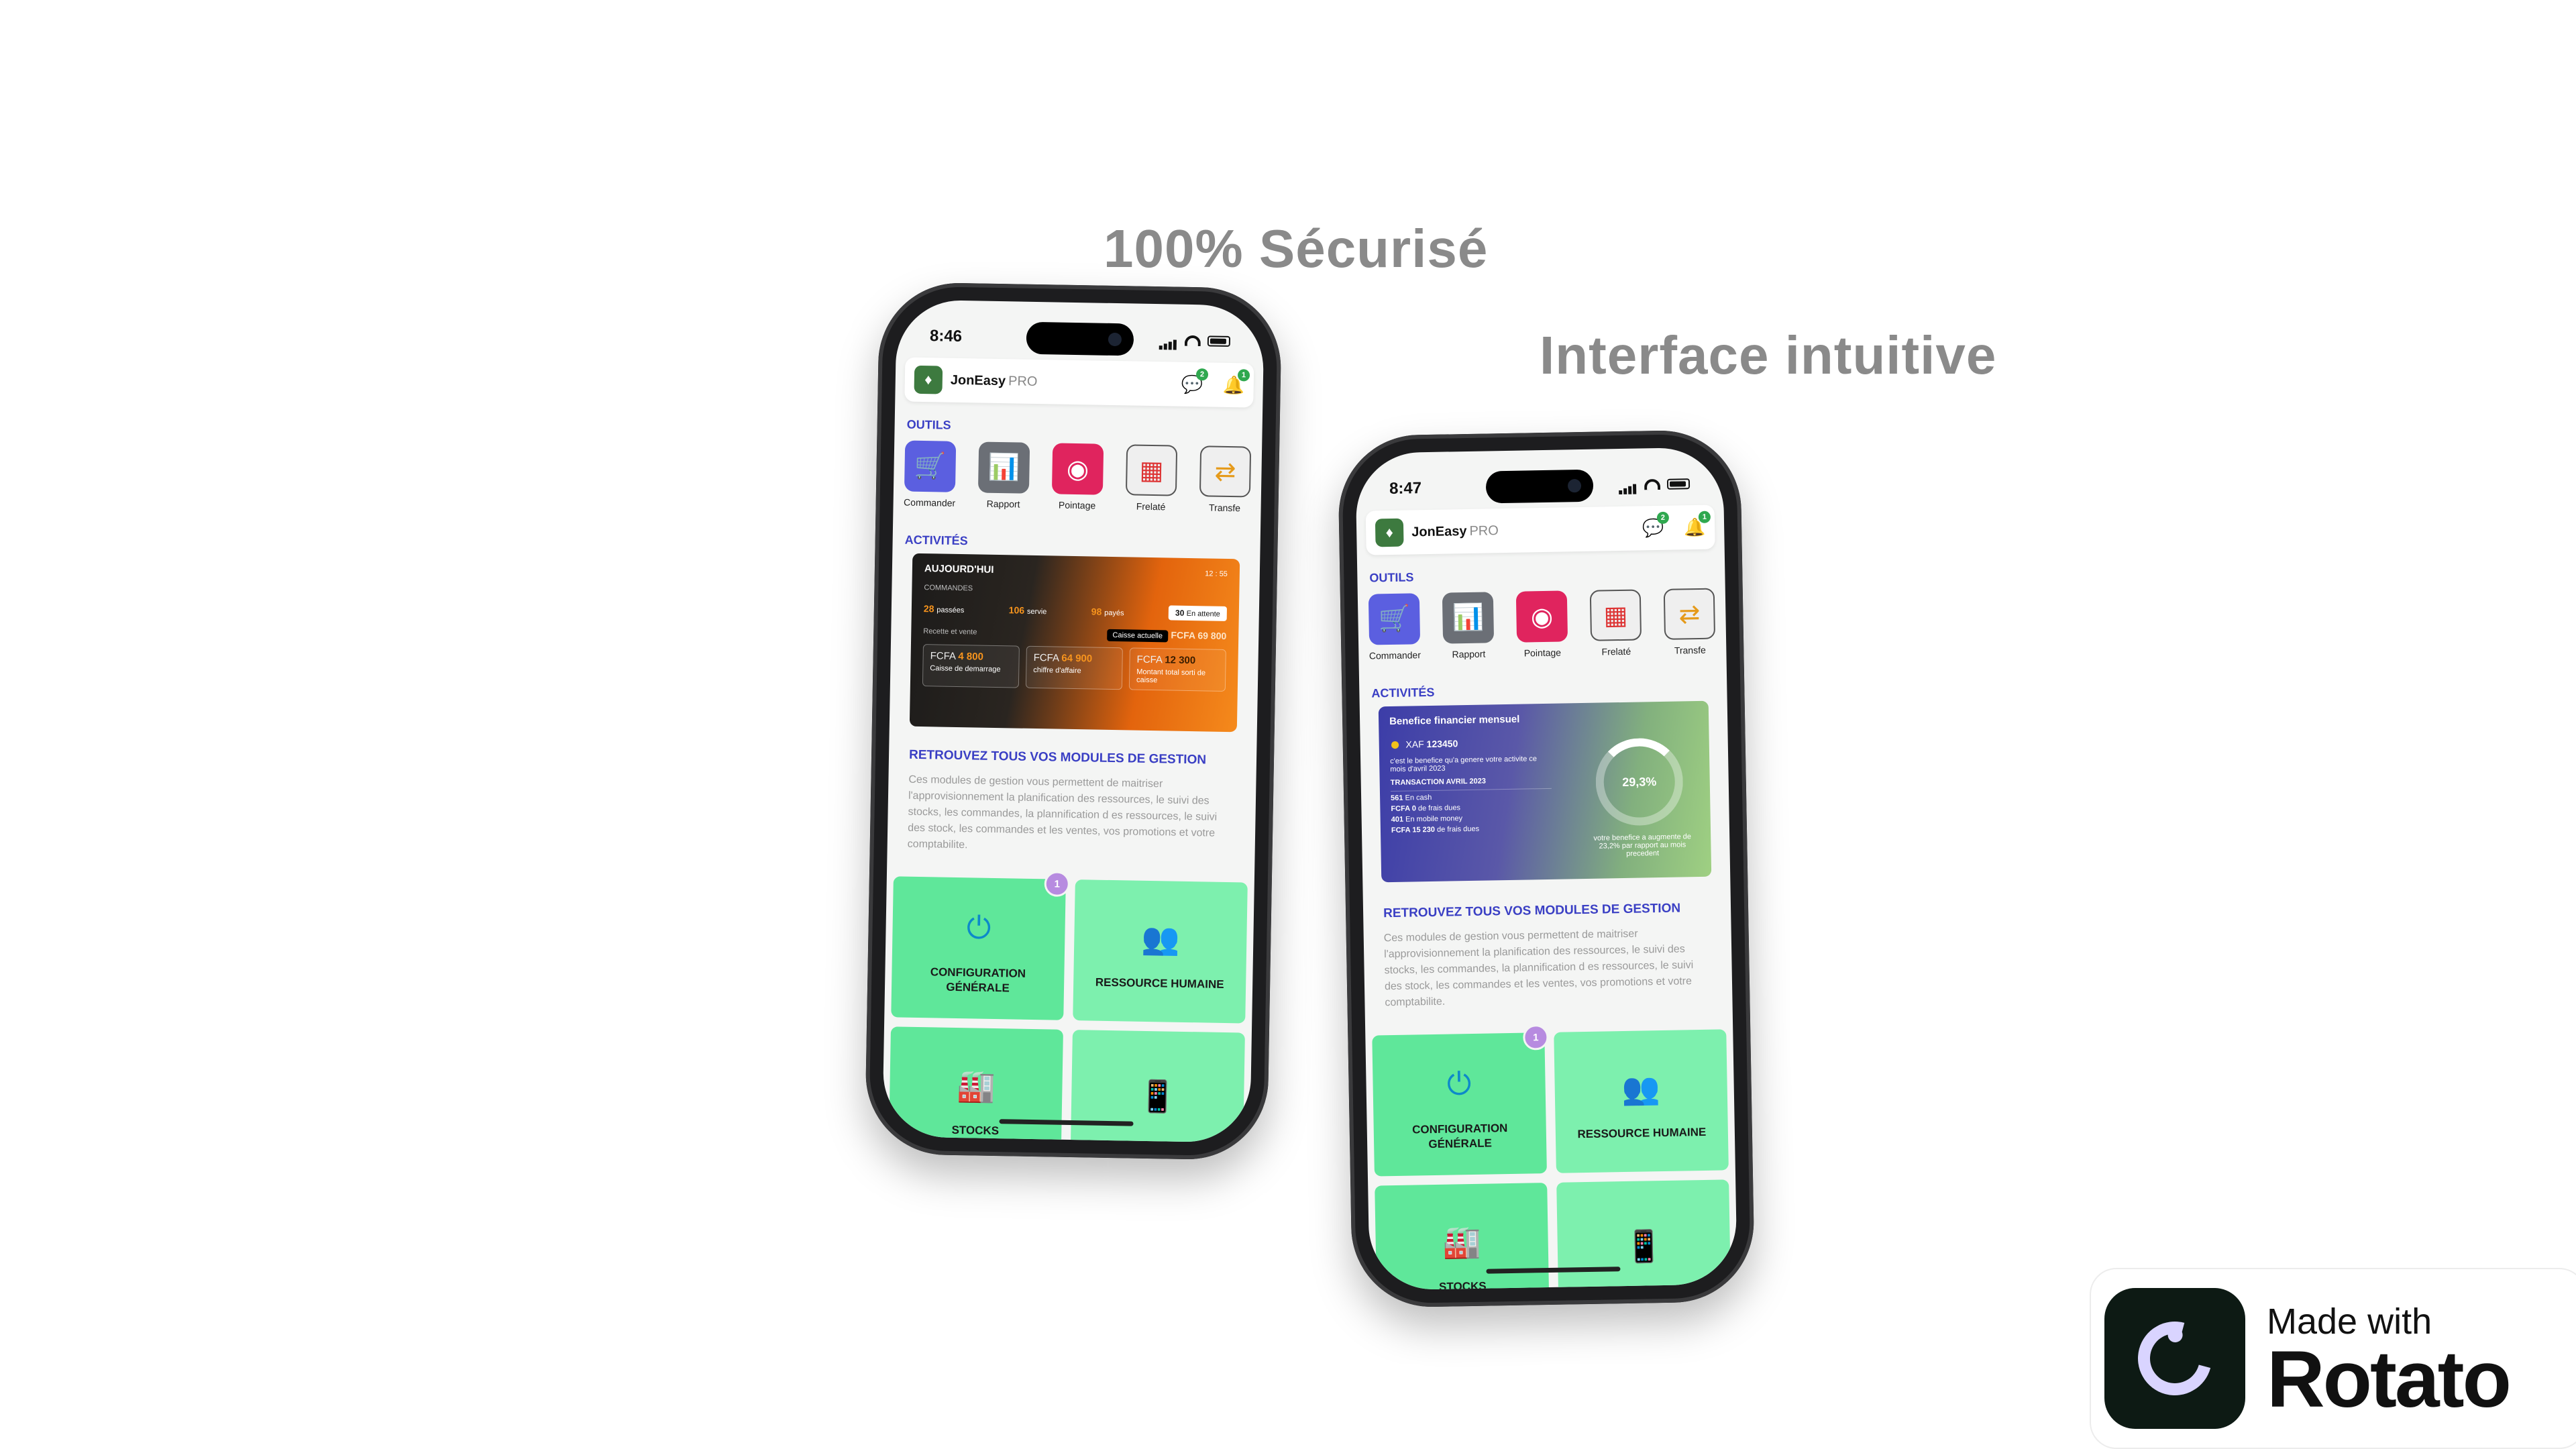 The width and height of the screenshot is (2576, 1449). What do you see at coordinates (950, 610) in the screenshot?
I see `passed-label: passées` at bounding box center [950, 610].